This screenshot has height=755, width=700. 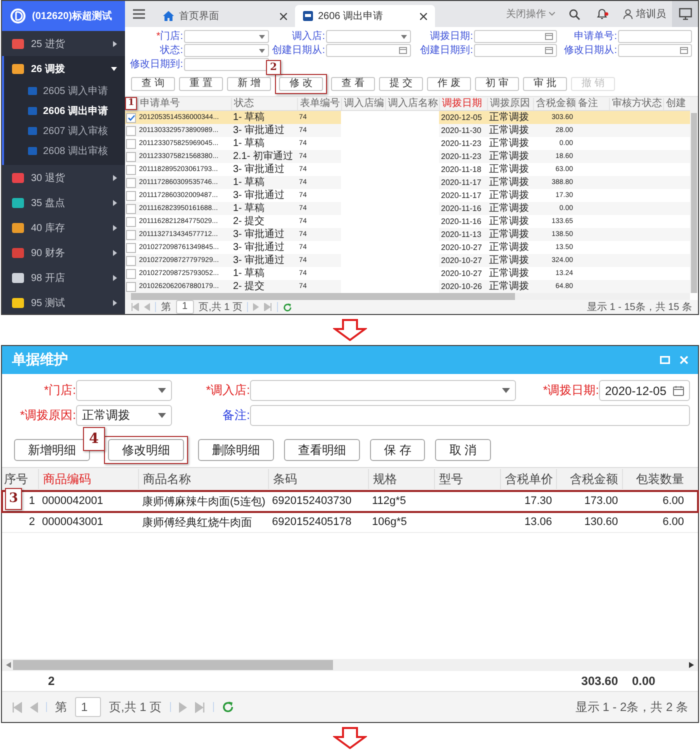 I want to click on column-header: 包装数量, so click(x=655, y=479).